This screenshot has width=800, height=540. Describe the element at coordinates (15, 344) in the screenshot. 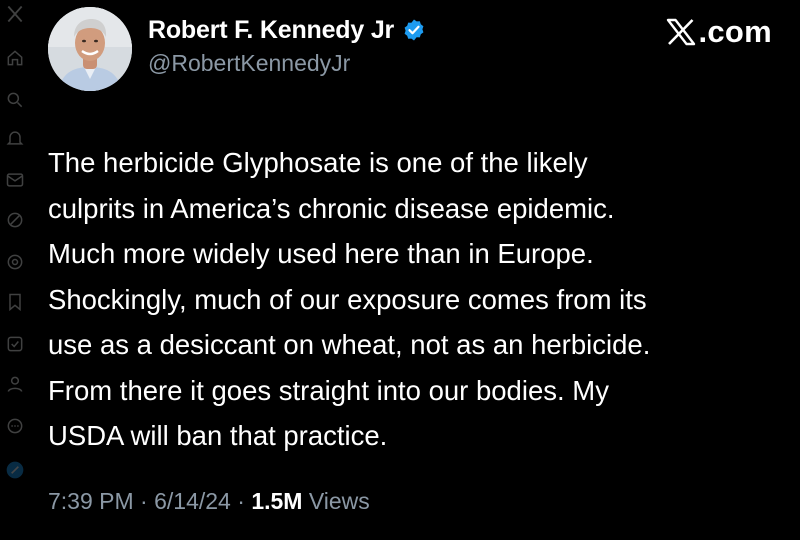

I see `premium-icon` at that location.